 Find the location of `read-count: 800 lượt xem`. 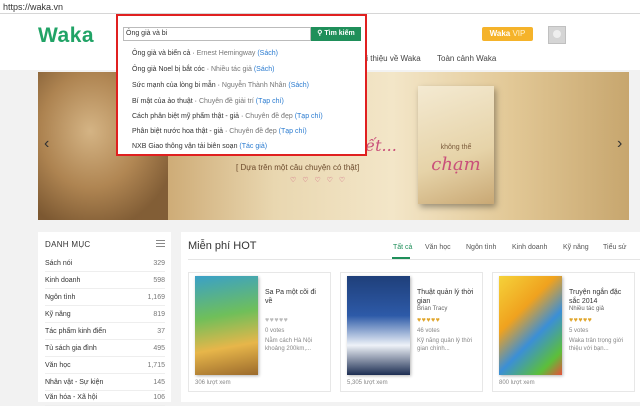

read-count: 800 lượt xem is located at coordinates (517, 383).